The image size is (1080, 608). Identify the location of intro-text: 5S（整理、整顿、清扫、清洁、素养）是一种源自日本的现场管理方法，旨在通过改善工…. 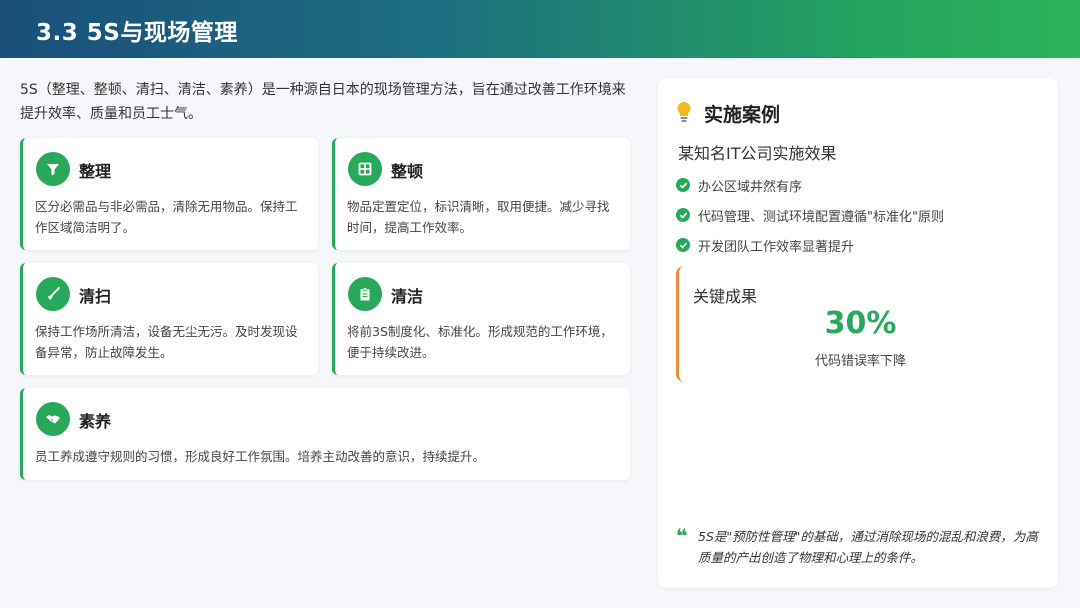
(323, 102).